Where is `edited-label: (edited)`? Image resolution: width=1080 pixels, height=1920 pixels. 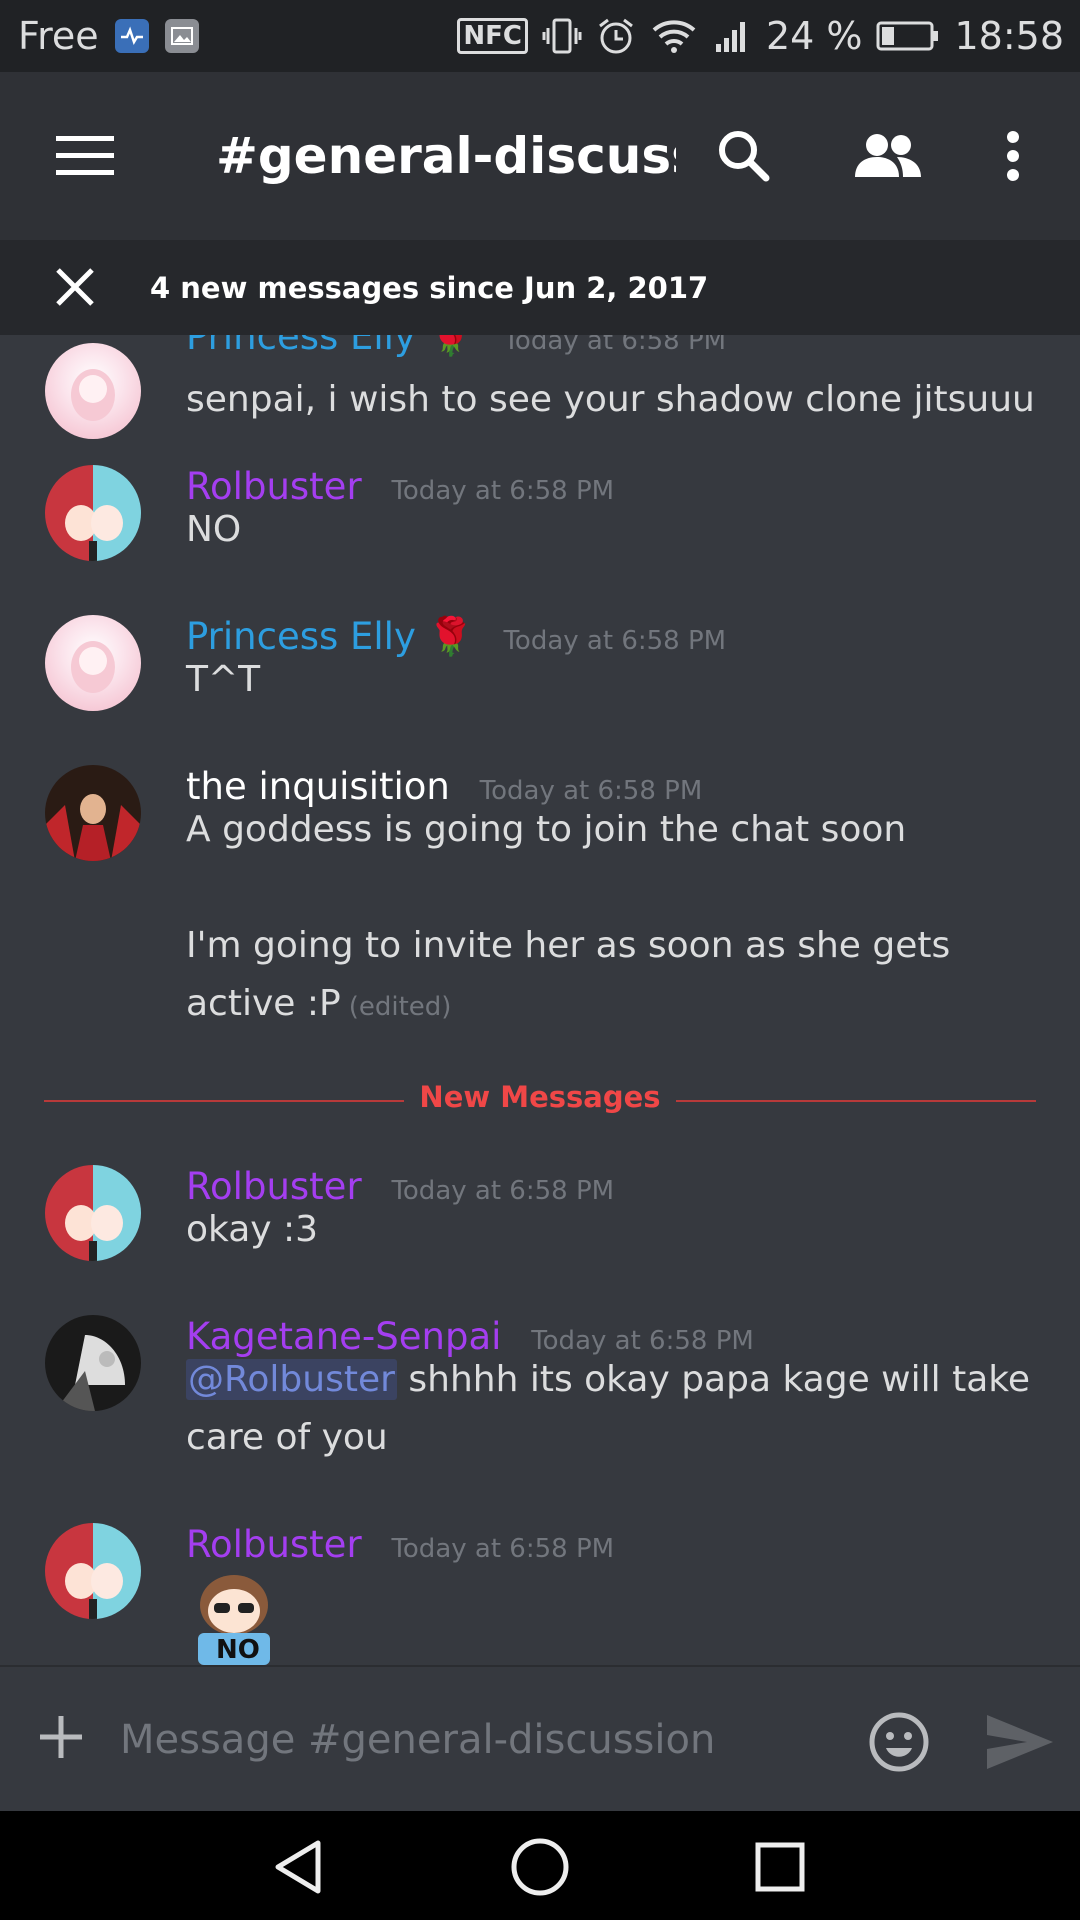 edited-label: (edited) is located at coordinates (400, 1007).